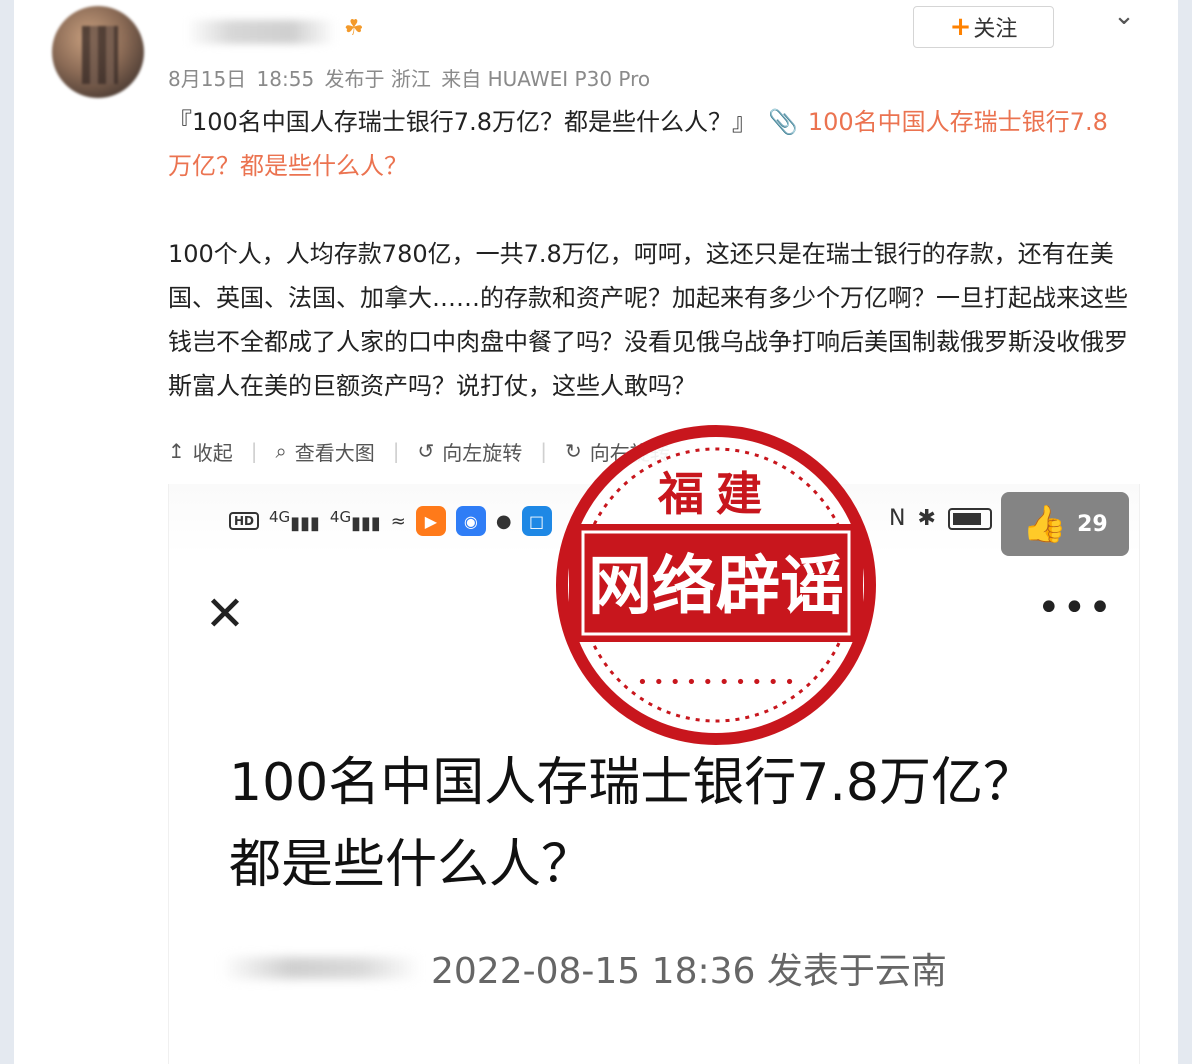 The height and width of the screenshot is (1064, 1192). Describe the element at coordinates (632, 824) in the screenshot. I see `article-headline: 100名中国人存瑞士银行7.8万亿？都是些什么人？` at that location.